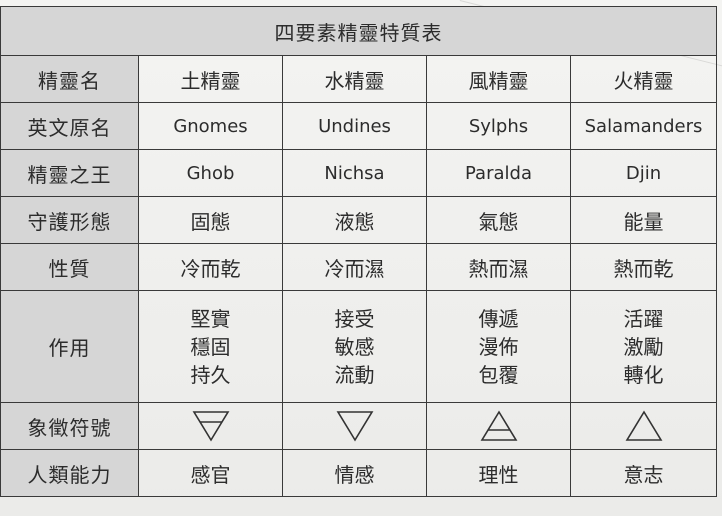 This screenshot has width=722, height=516. I want to click on table-cell: 傳遞 漫佈 包覆, so click(498, 346).